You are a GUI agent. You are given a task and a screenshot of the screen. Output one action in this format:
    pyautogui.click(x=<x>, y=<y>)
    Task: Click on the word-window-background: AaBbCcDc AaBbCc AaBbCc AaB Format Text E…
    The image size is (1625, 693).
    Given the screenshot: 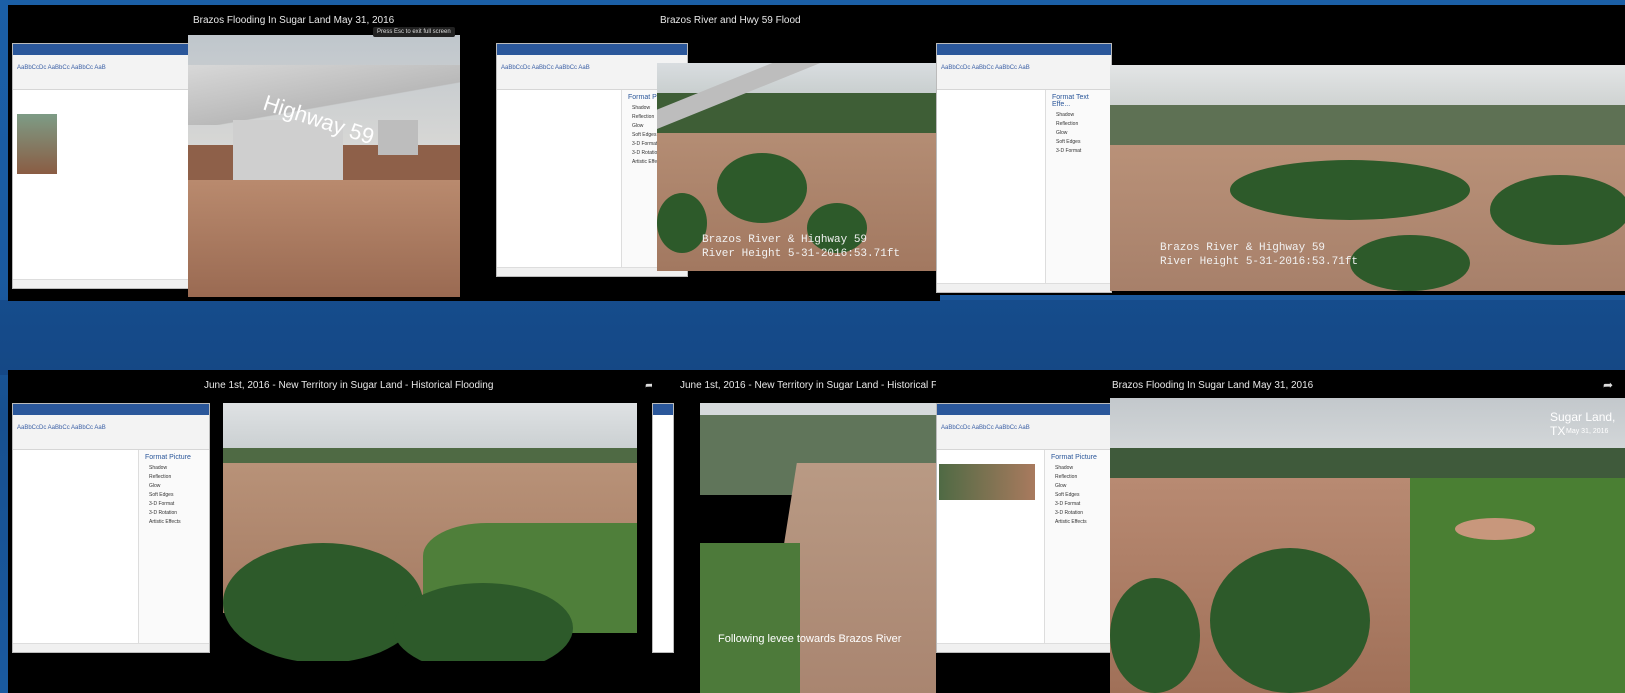 What is the action you would take?
    pyautogui.click(x=1024, y=168)
    